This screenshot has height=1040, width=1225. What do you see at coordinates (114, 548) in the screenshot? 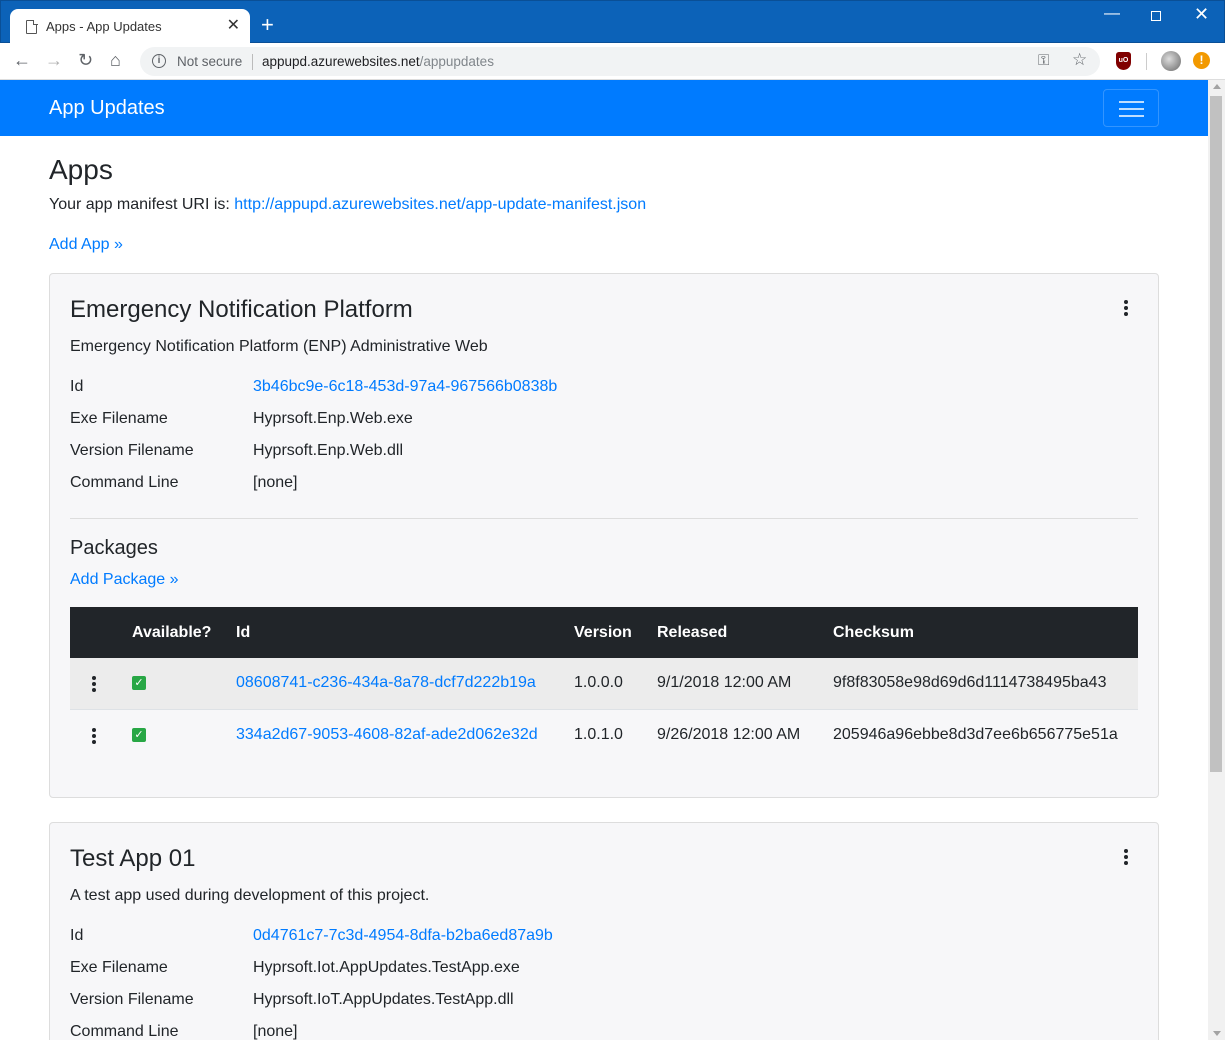
I see `packages-heading: Packages` at bounding box center [114, 548].